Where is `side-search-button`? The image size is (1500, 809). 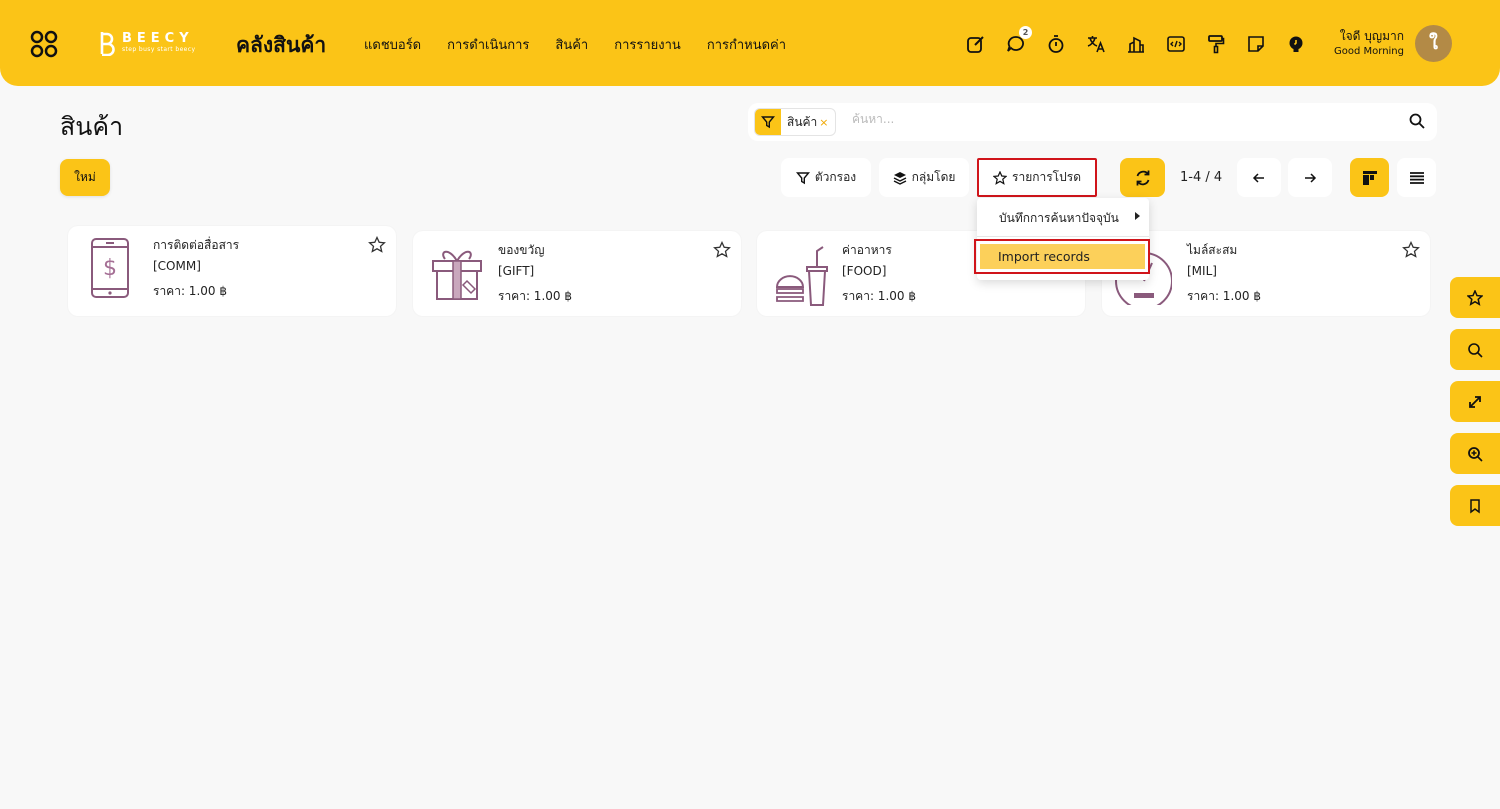 side-search-button is located at coordinates (1475, 349).